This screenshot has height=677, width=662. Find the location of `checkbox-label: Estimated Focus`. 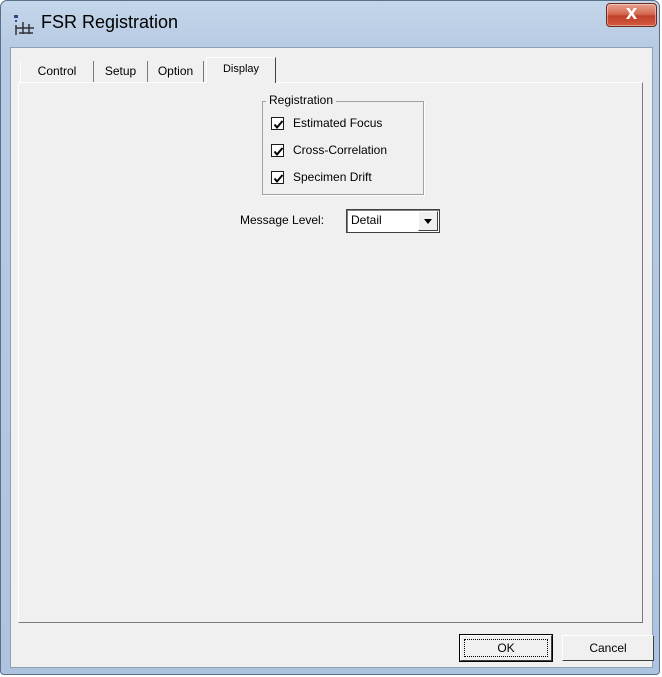

checkbox-label: Estimated Focus is located at coordinates (338, 123).